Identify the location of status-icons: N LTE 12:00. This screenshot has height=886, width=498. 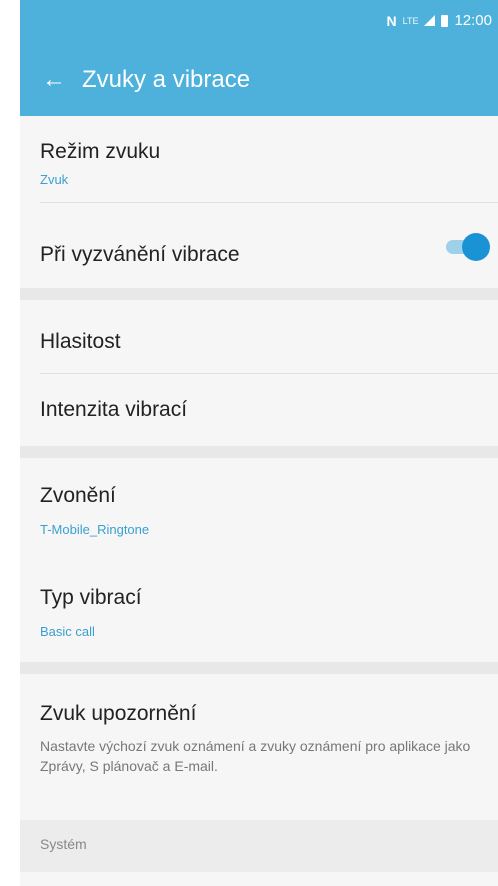
(439, 20).